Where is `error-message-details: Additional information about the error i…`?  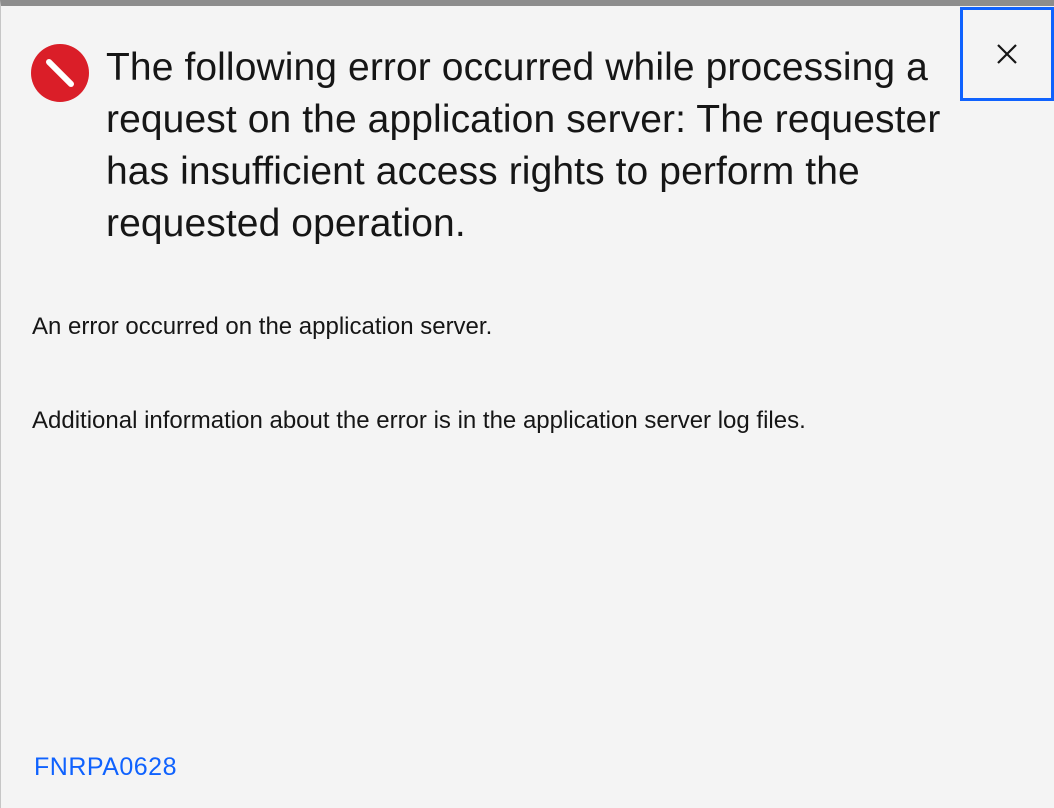 error-message-details: Additional information about the error i… is located at coordinates (419, 420).